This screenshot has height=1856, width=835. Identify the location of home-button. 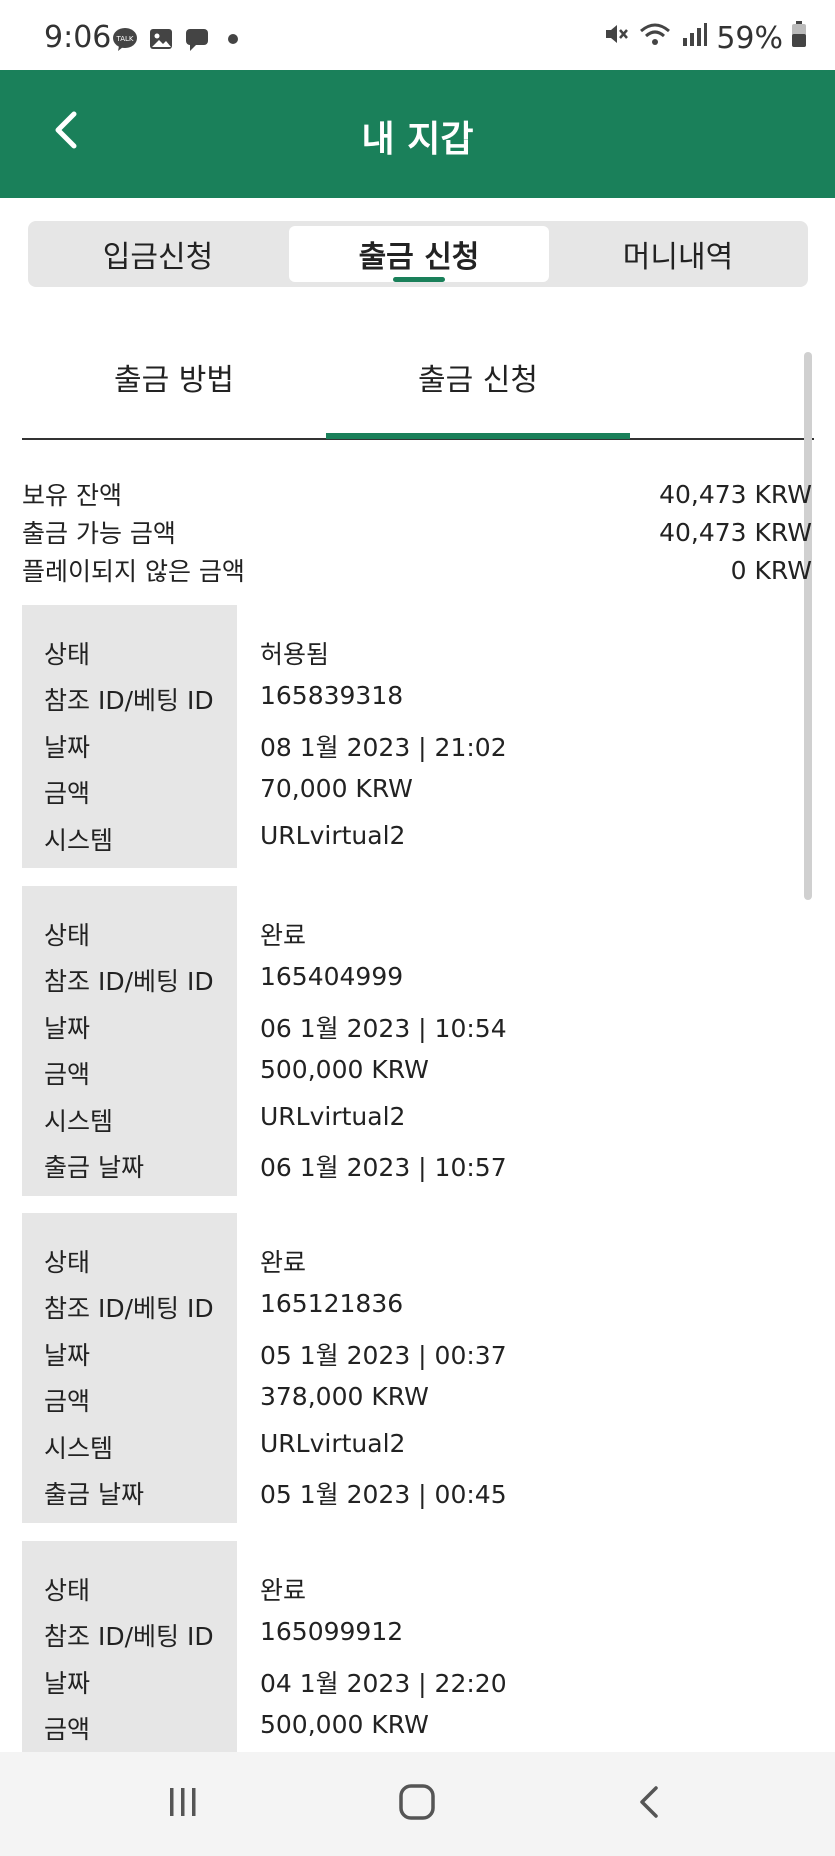
(417, 1804).